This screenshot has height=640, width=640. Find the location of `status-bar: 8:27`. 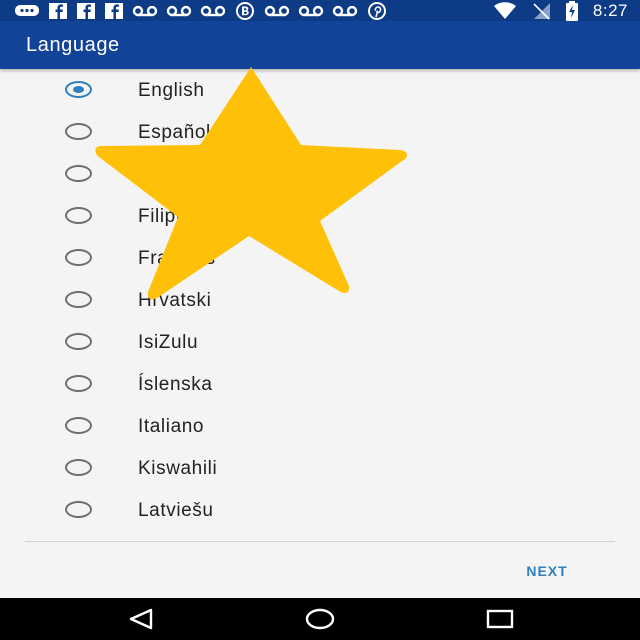

status-bar: 8:27 is located at coordinates (320, 10).